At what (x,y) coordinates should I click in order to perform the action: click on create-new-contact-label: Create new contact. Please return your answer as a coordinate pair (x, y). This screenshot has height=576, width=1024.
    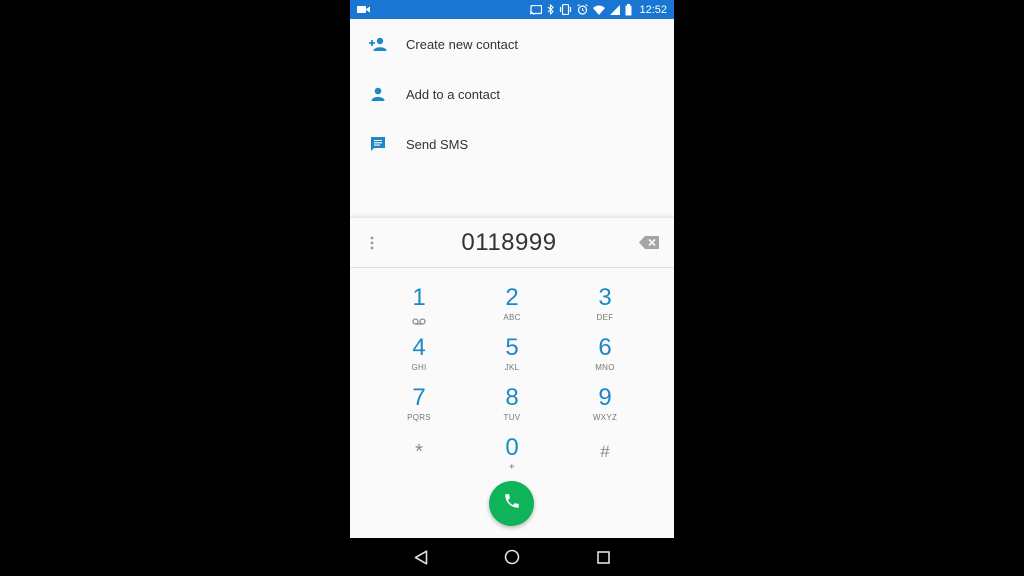
    Looking at the image, I should click on (462, 44).